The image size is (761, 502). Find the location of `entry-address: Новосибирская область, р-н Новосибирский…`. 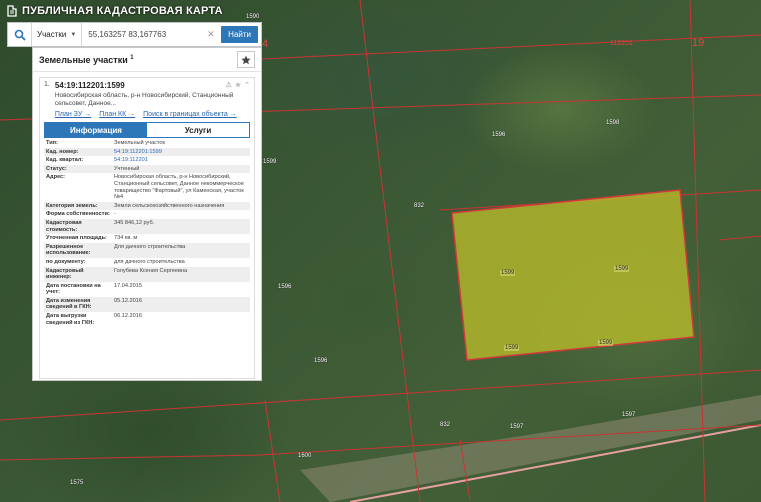

entry-address: Новосибирская область, р-н Новосибирский… is located at coordinates (144, 99).